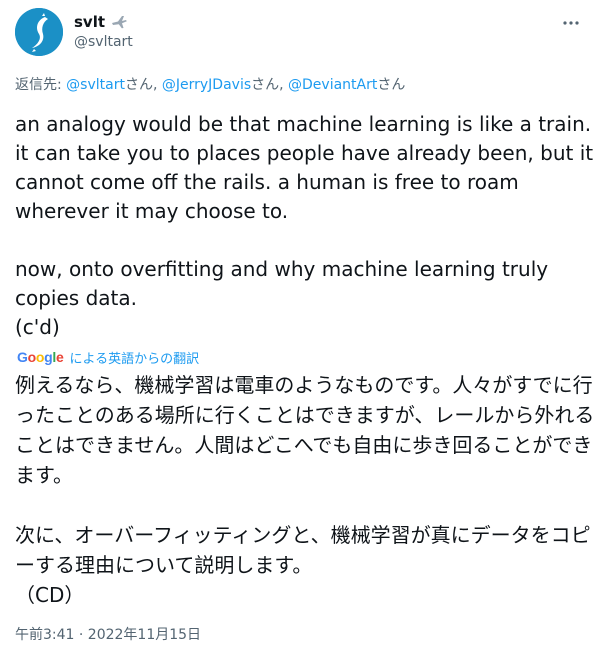  What do you see at coordinates (206, 85) in the screenshot?
I see `mention-link: @JerryJDavis` at bounding box center [206, 85].